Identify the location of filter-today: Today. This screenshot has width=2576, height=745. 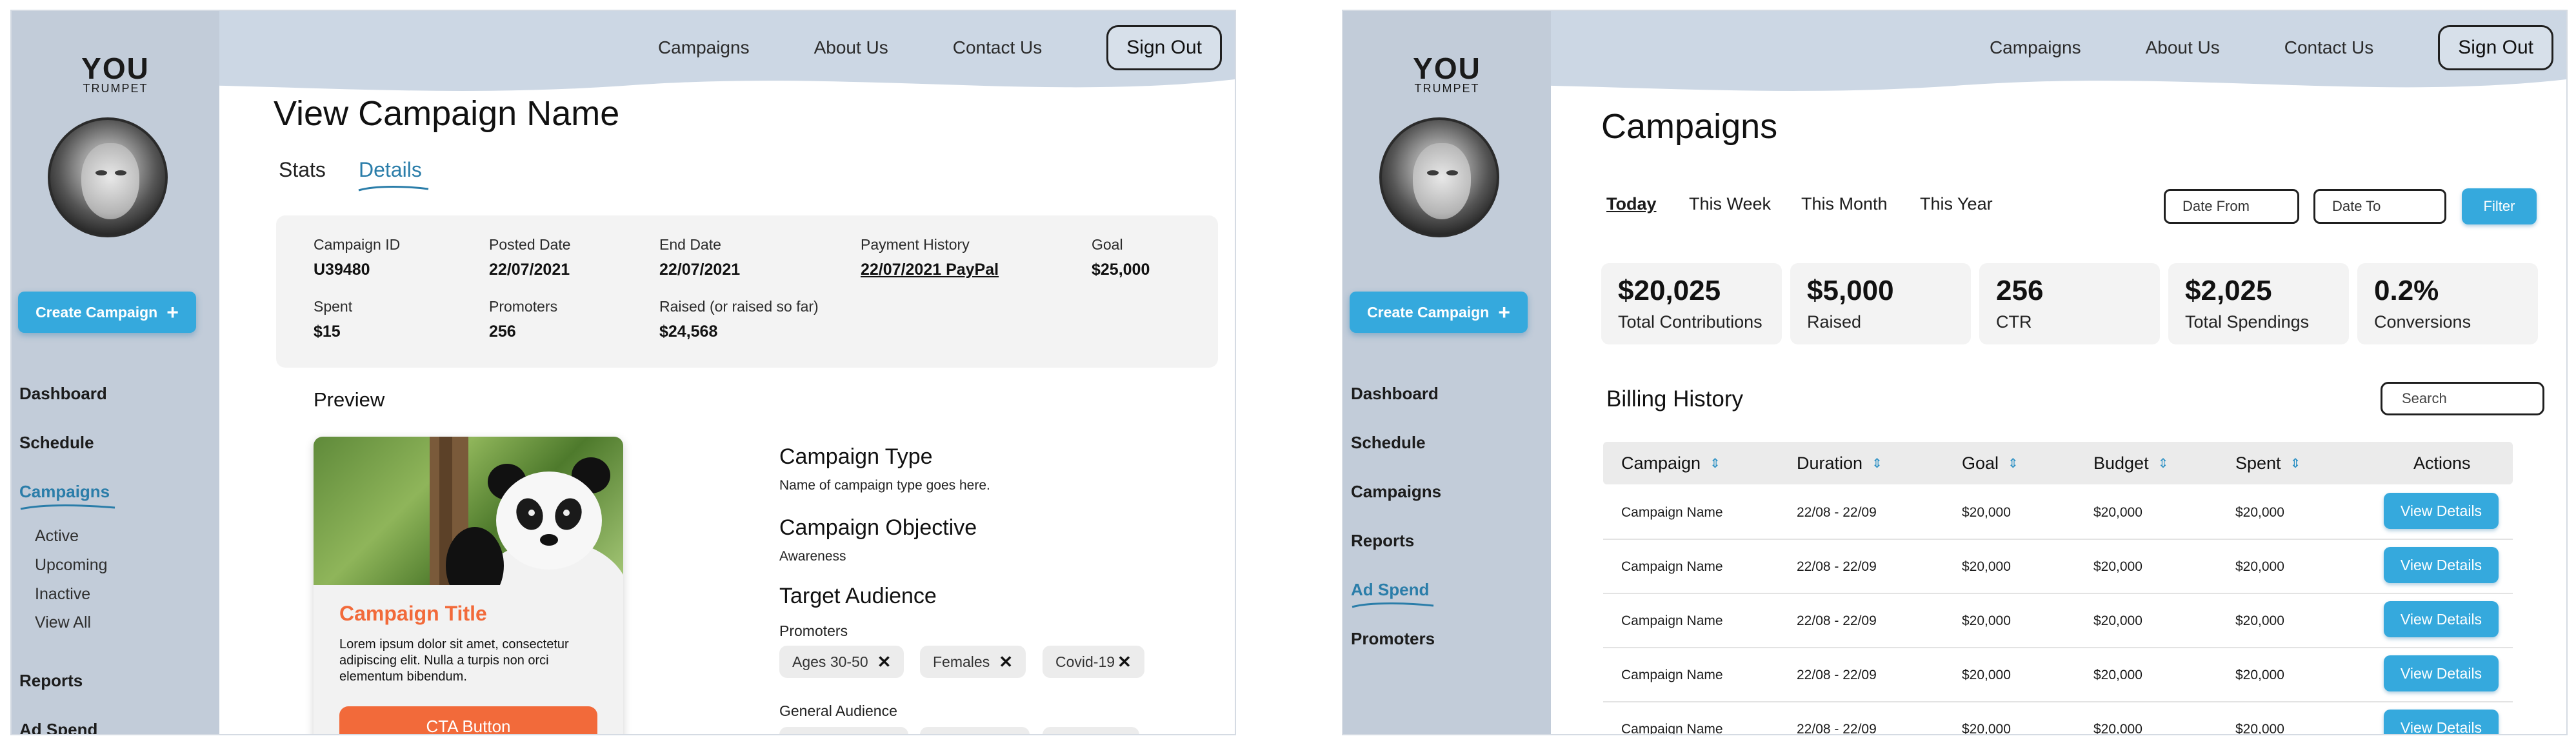
(1631, 204).